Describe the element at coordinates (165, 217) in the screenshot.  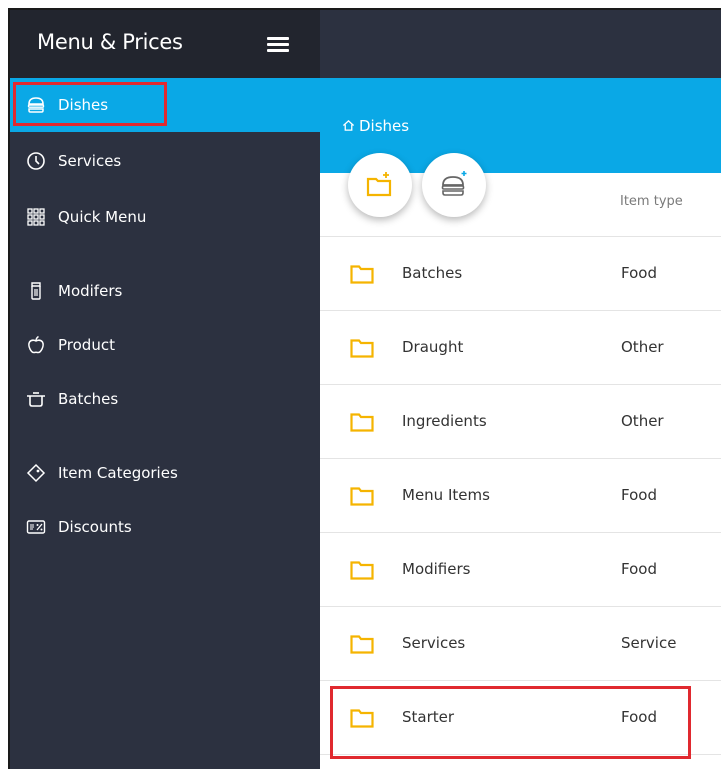
I see `sidebar-item-quick-menu: Quick Menu` at that location.